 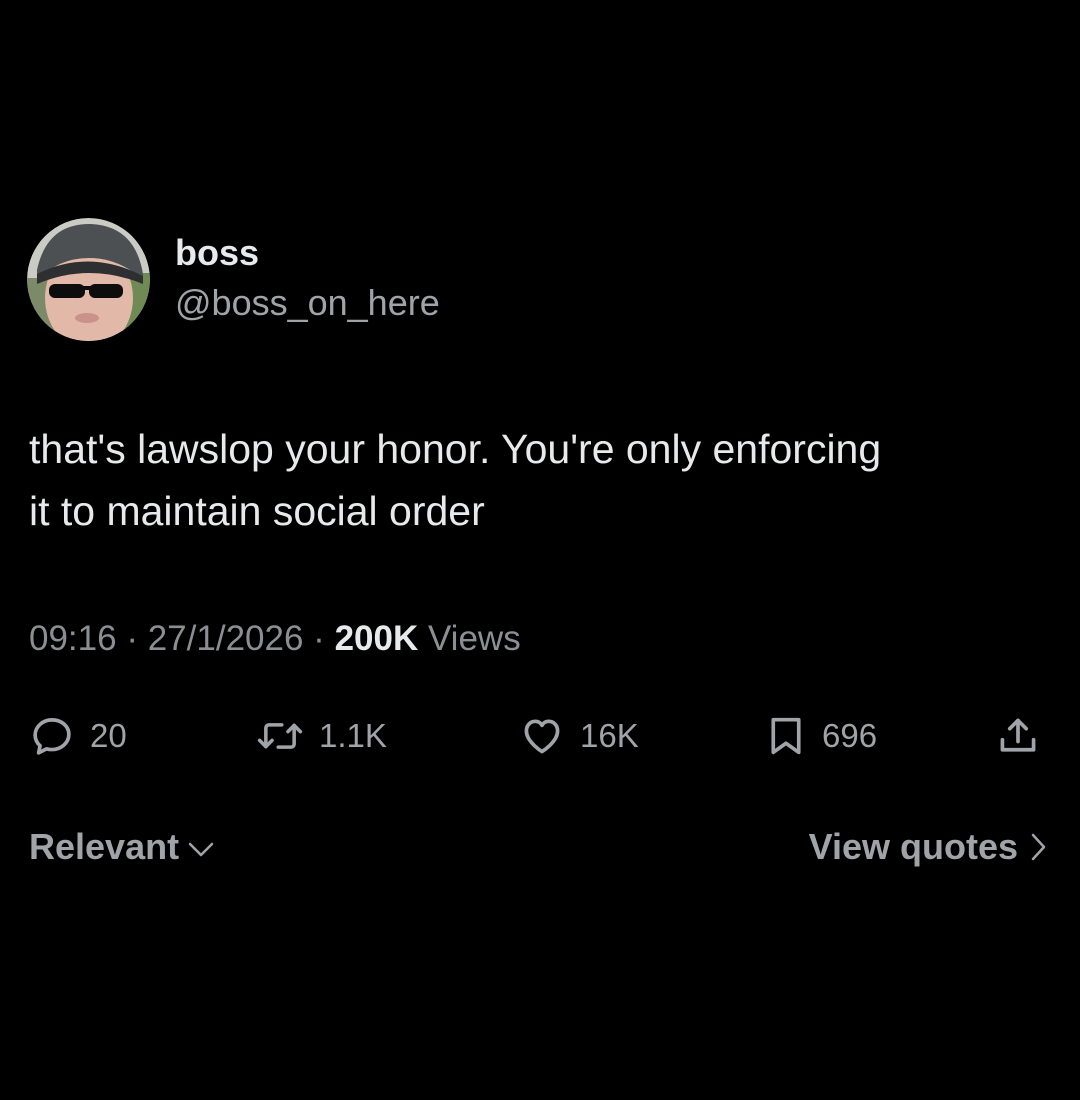 I want to click on bookmark-button: 696, so click(x=821, y=736).